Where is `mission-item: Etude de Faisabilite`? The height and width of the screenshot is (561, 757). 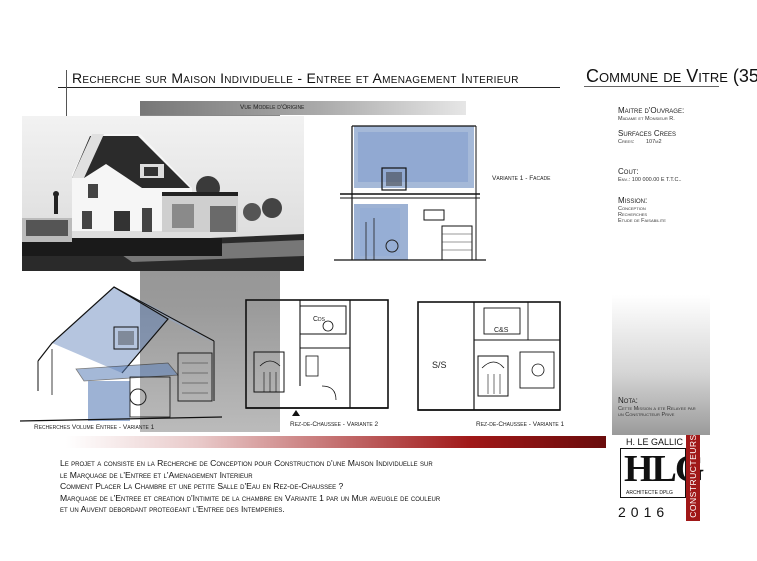 mission-item: Etude de Faisabilite is located at coordinates (642, 221).